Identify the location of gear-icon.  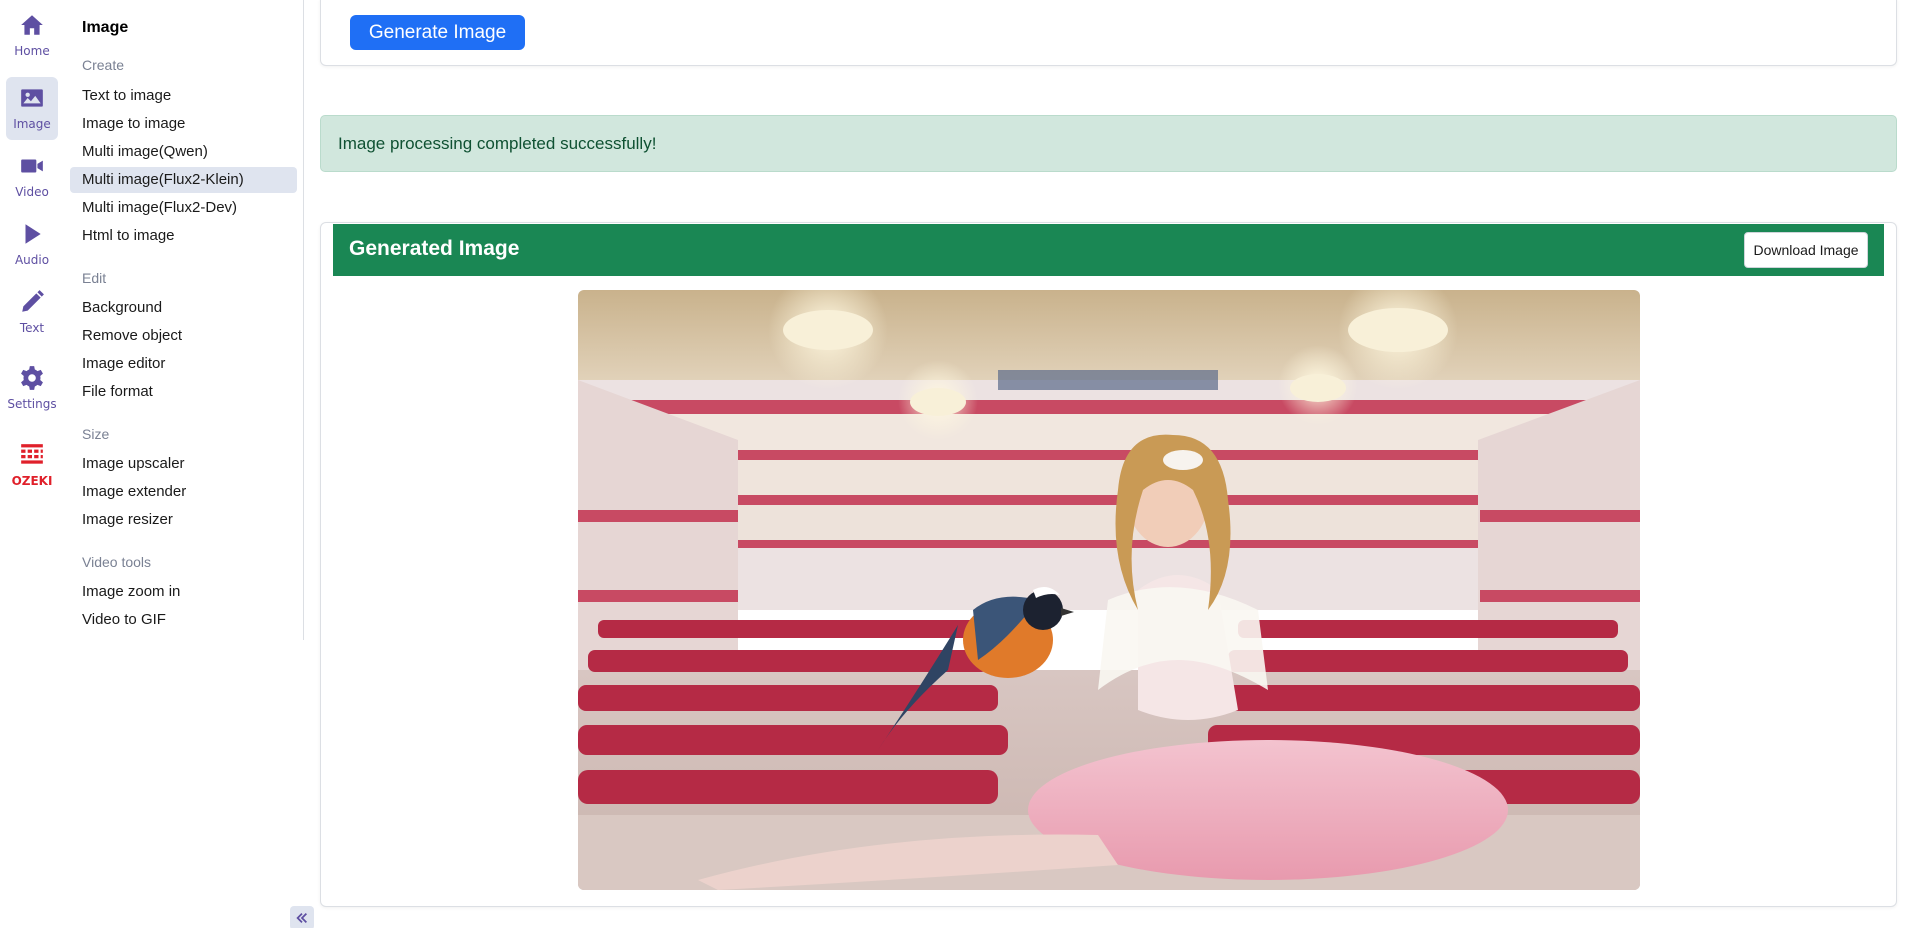
(32, 378).